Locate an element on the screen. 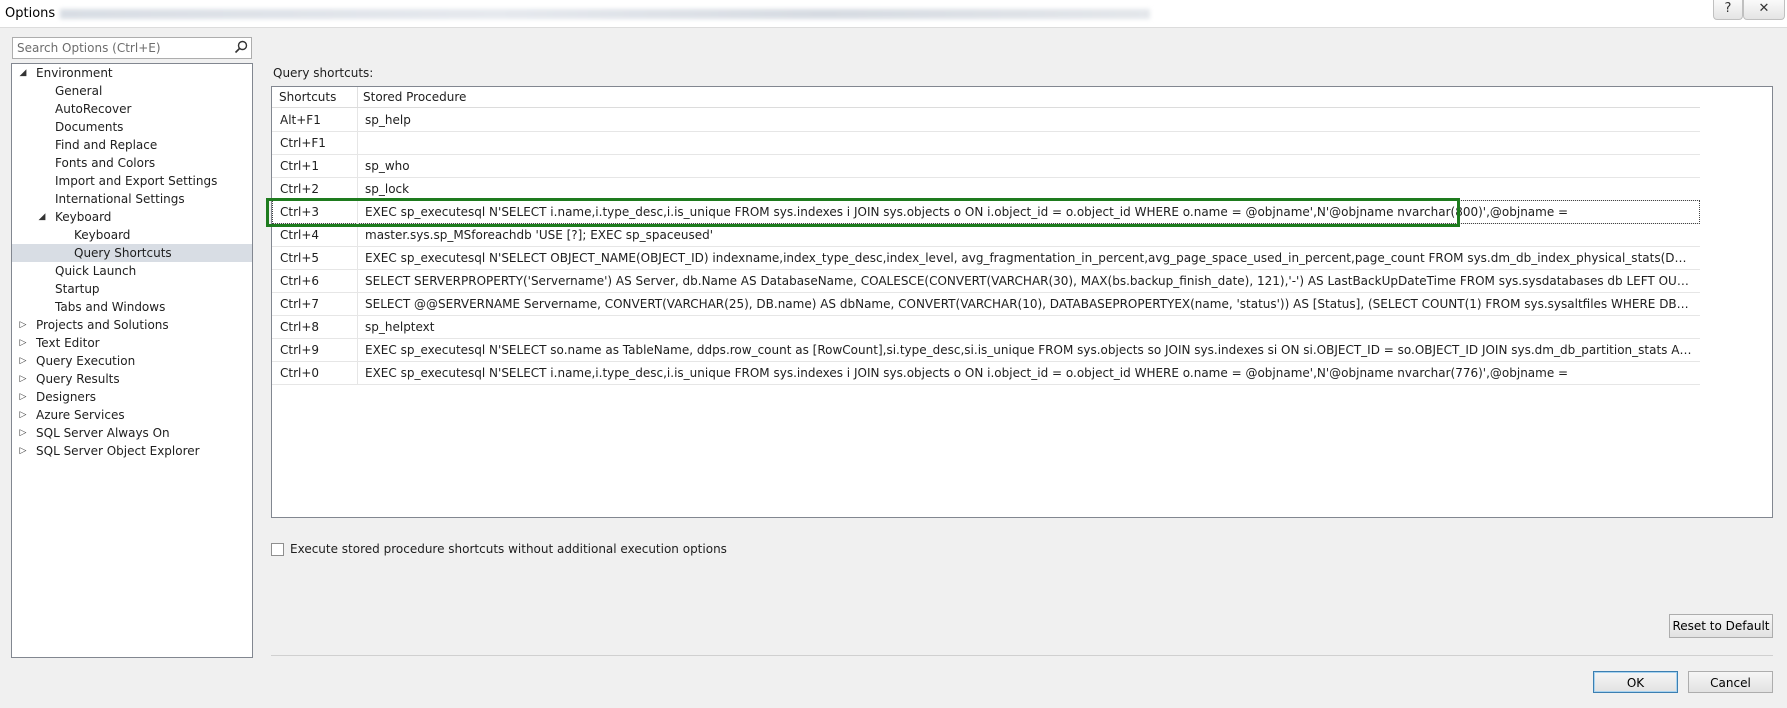  tree-item-import-export: Import and Export Settings is located at coordinates (132, 181).